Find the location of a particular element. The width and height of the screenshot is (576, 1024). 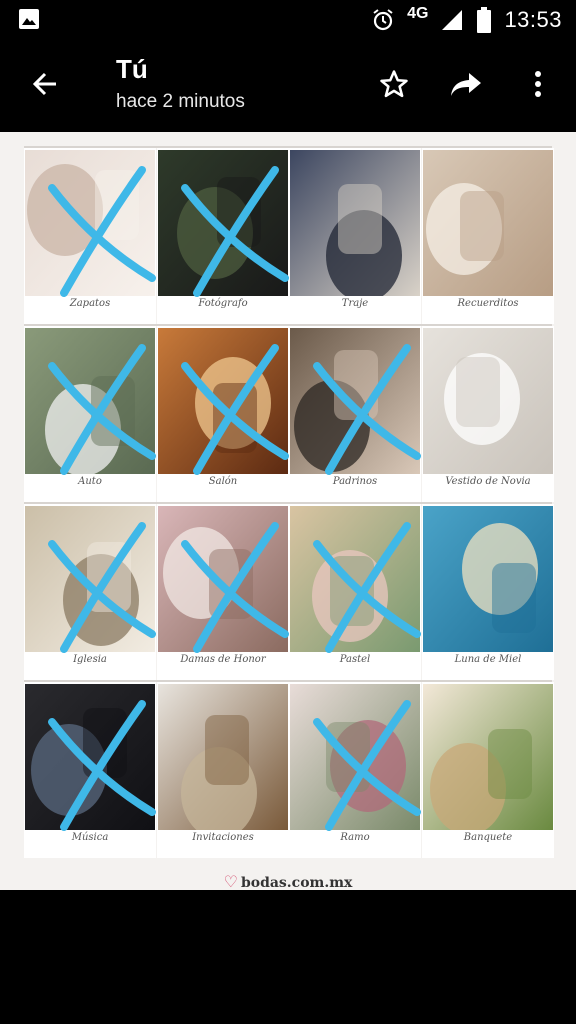

more-options-button is located at coordinates (538, 84).